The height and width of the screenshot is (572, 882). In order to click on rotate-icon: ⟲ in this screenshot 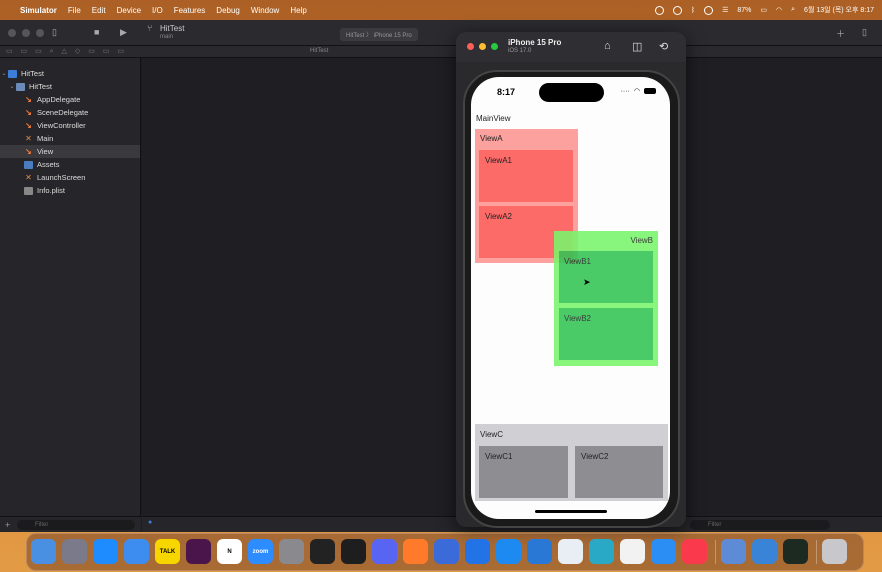, I will do `click(663, 46)`.